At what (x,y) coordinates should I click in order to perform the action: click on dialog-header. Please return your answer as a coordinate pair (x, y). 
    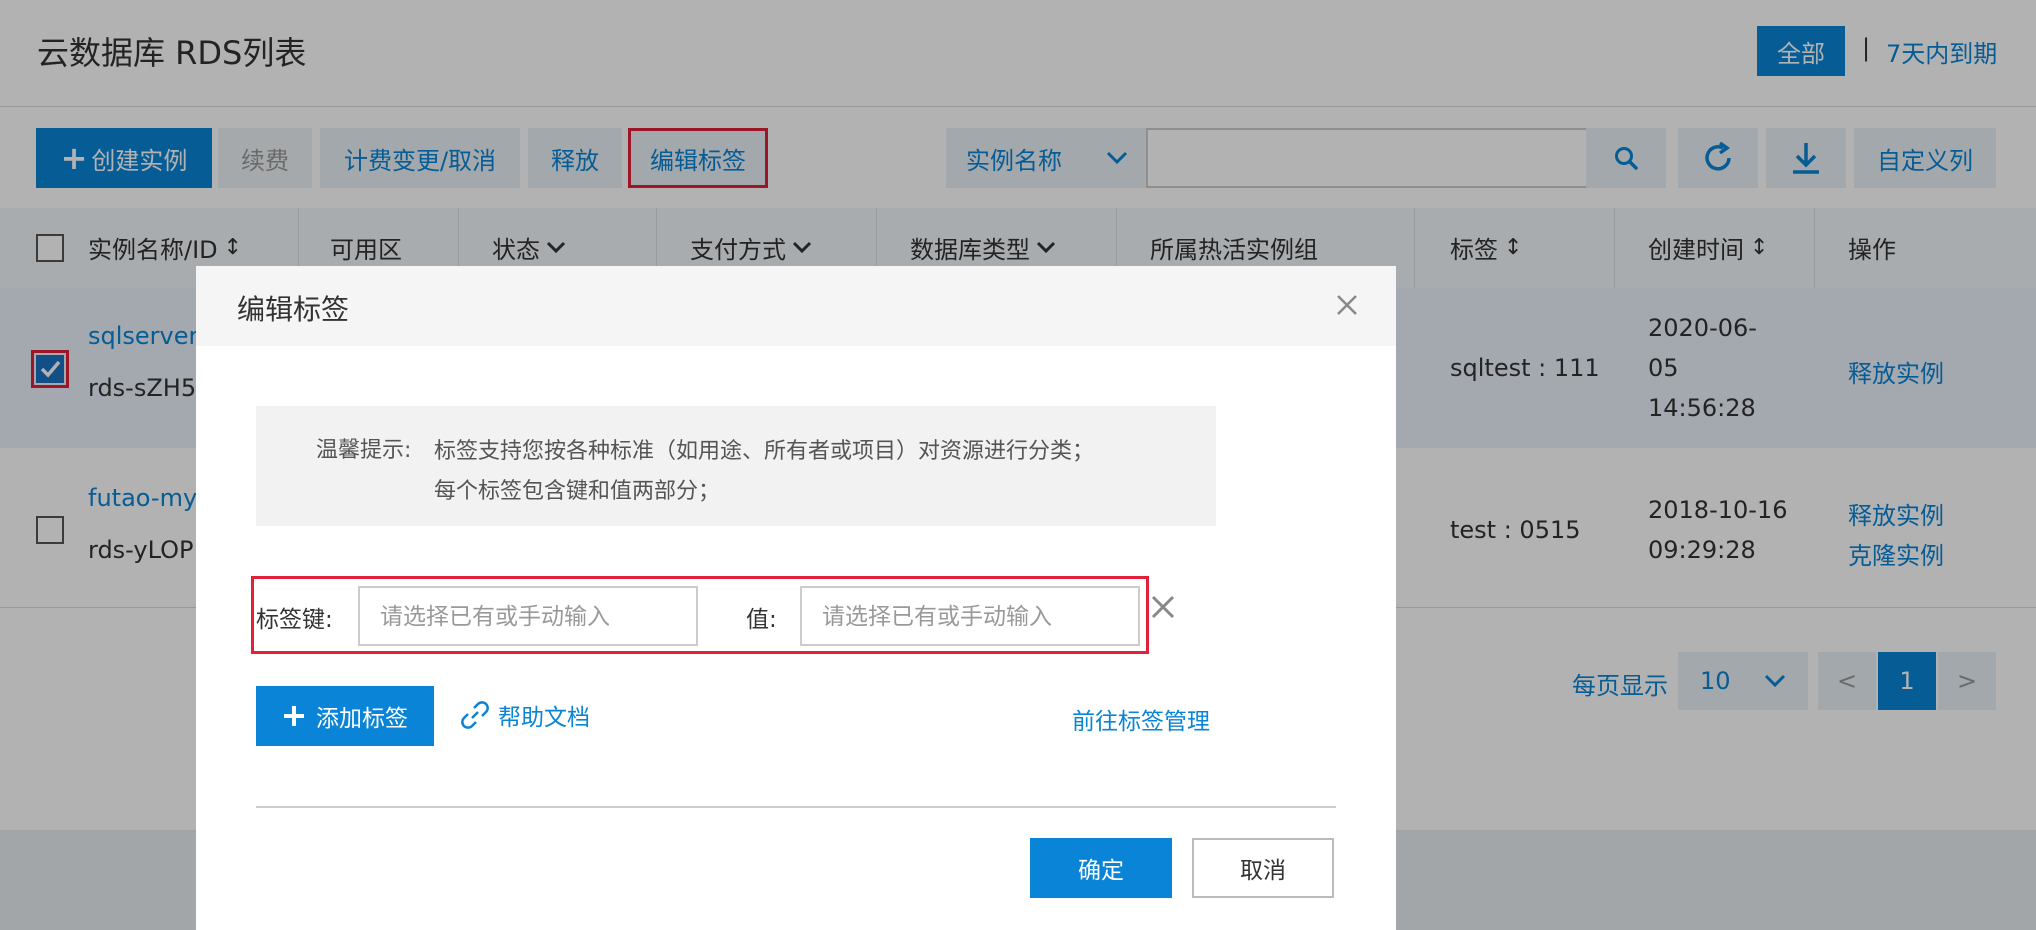
    Looking at the image, I should click on (796, 306).